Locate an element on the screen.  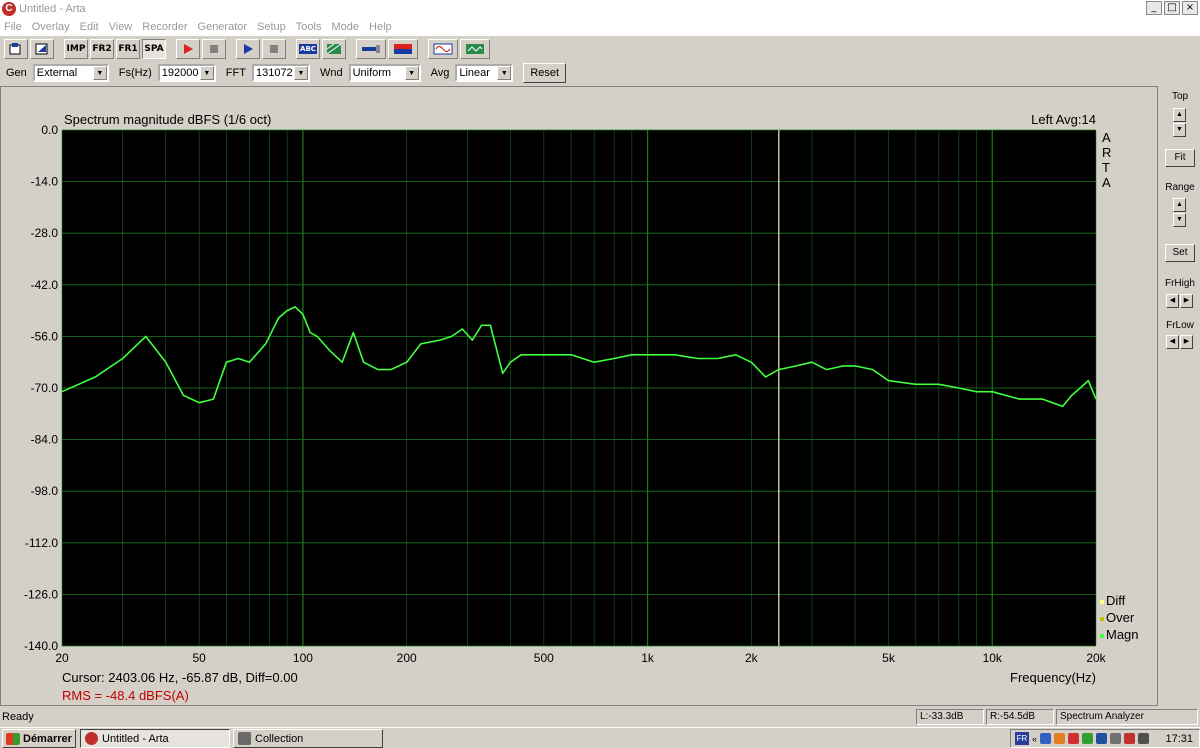
task-collection-label: Collection is located at coordinates (279, 738).